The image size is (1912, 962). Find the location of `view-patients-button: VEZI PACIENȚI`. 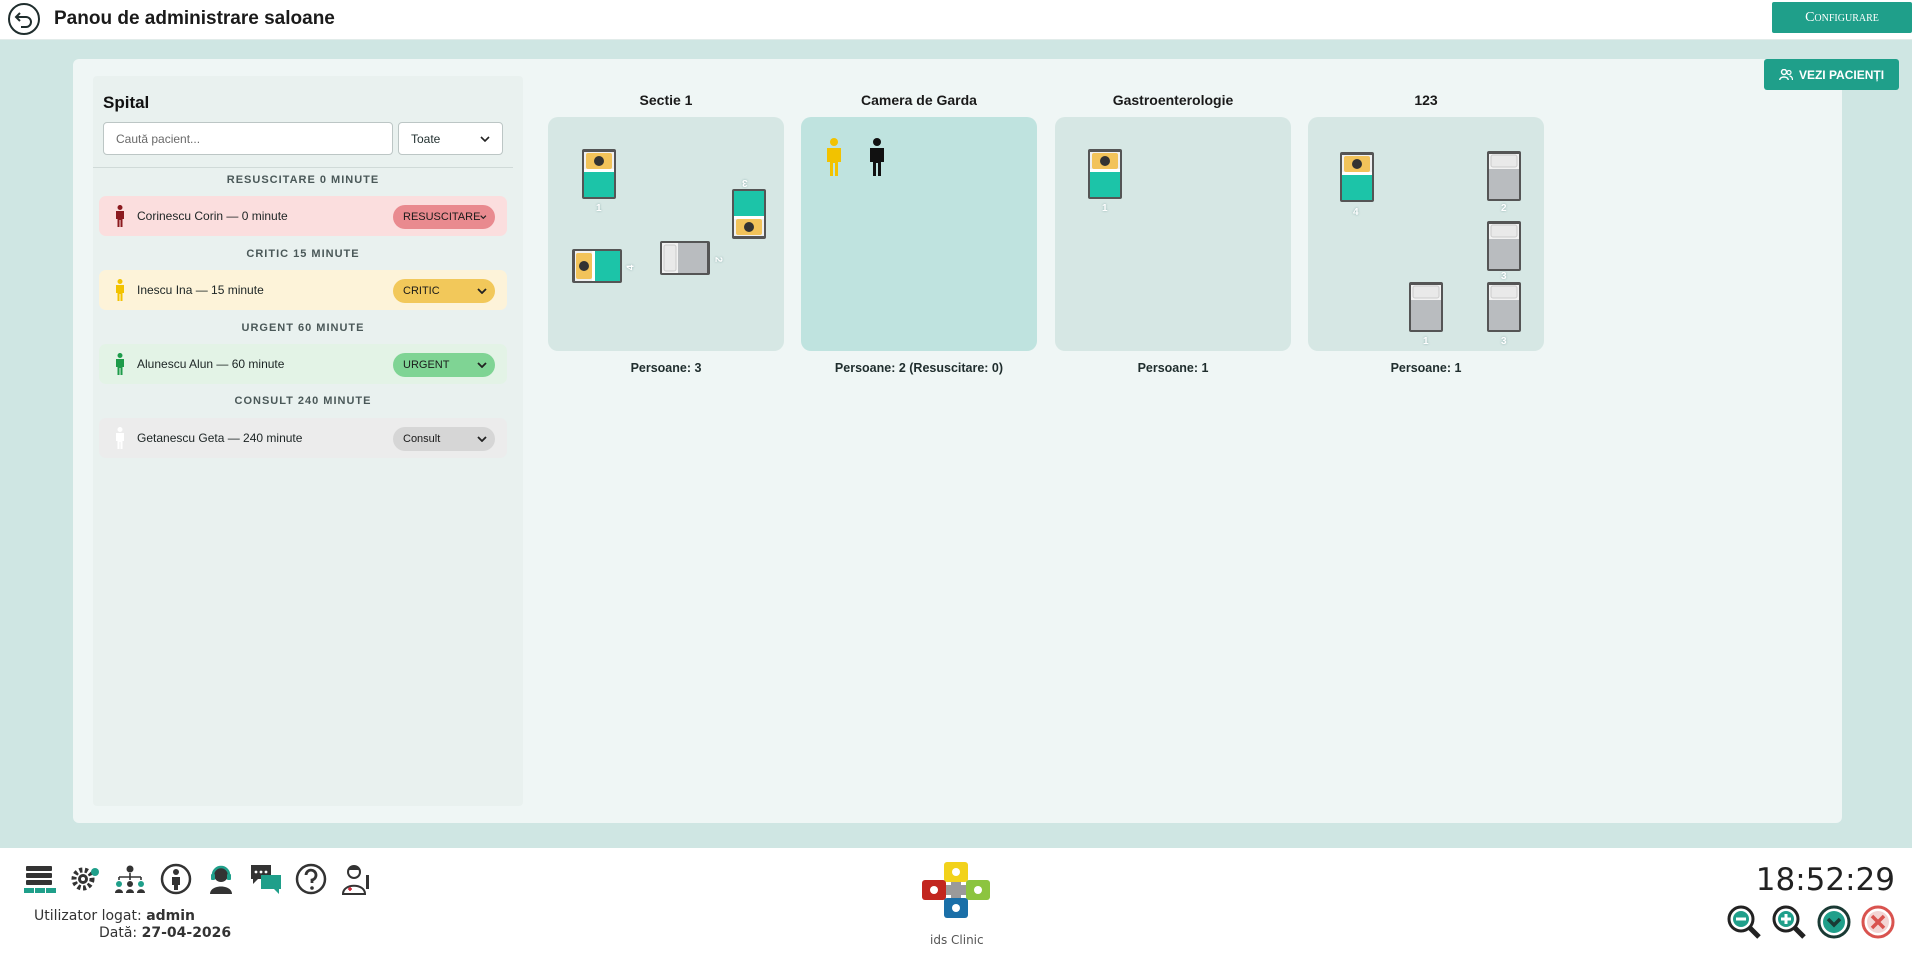

view-patients-button: VEZI PACIENȚI is located at coordinates (1831, 74).